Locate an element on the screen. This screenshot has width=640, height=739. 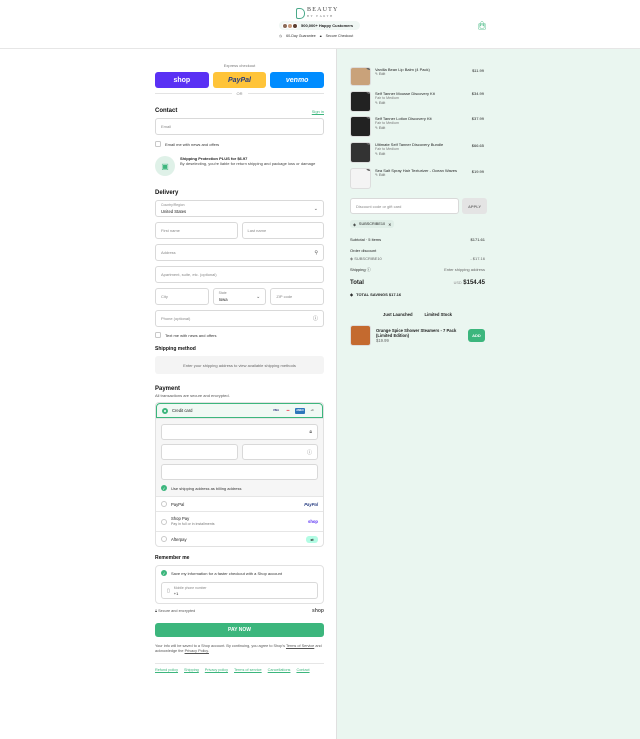
privacy-link: Privacy Policy. is located at coordinates (197, 651).